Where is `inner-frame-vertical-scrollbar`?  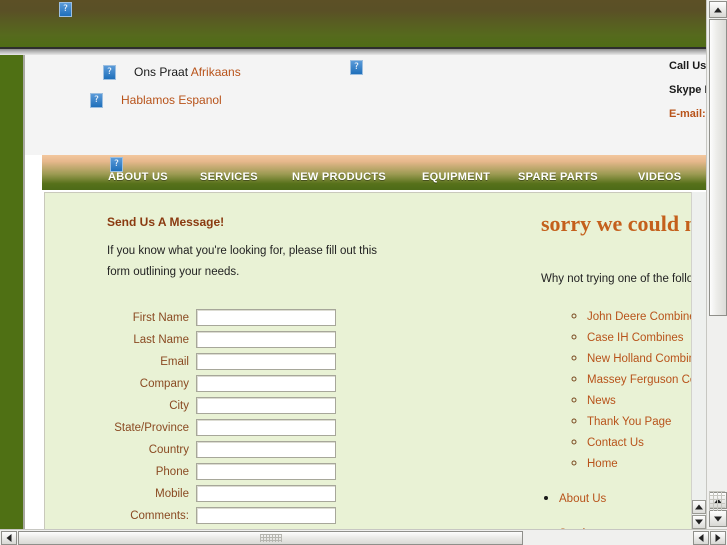
inner-frame-vertical-scrollbar is located at coordinates (698, 360).